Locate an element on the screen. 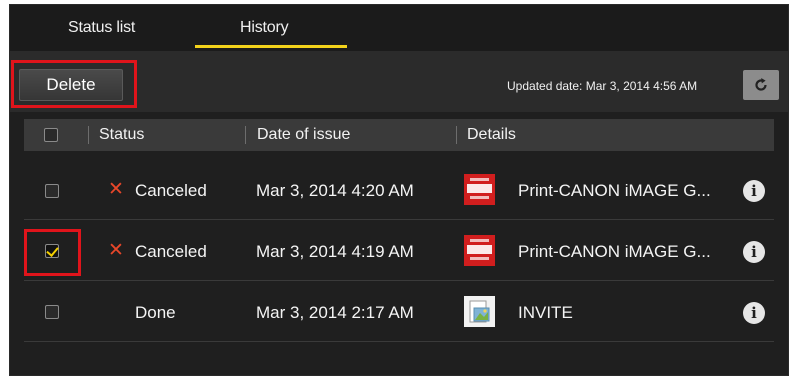  table-header: Status Date of issue Details is located at coordinates (399, 135).